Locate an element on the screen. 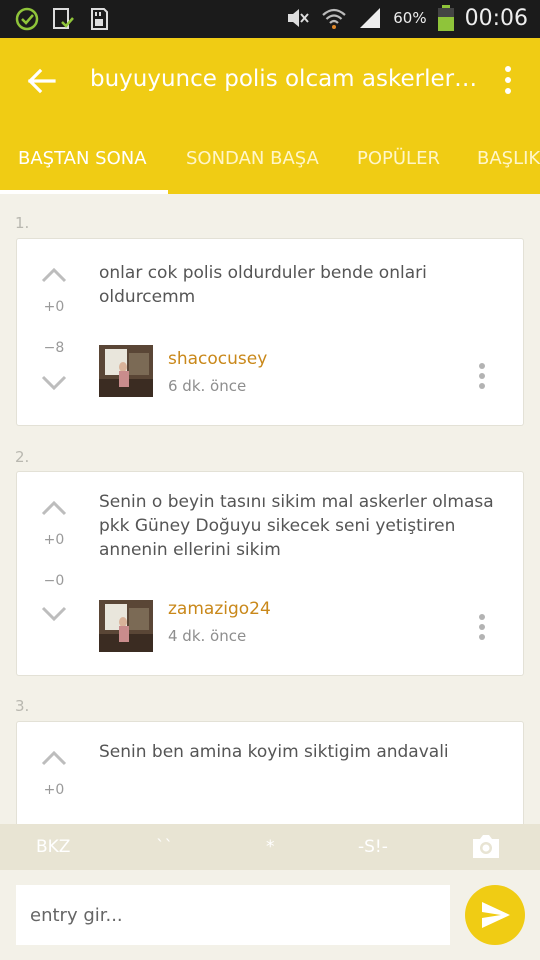 This screenshot has height=960, width=540. send-icon is located at coordinates (496, 915).